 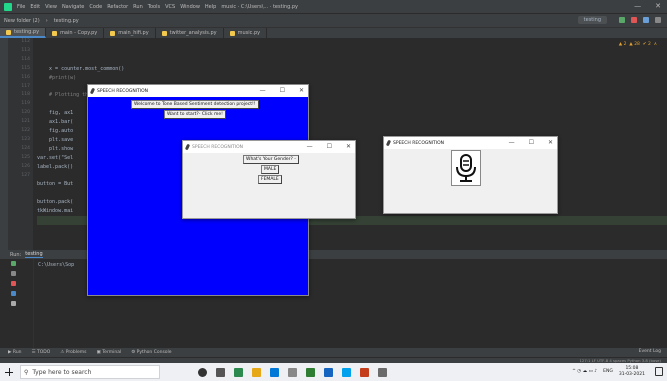 What do you see at coordinates (51, 7) in the screenshot?
I see `menu-item: View` at bounding box center [51, 7].